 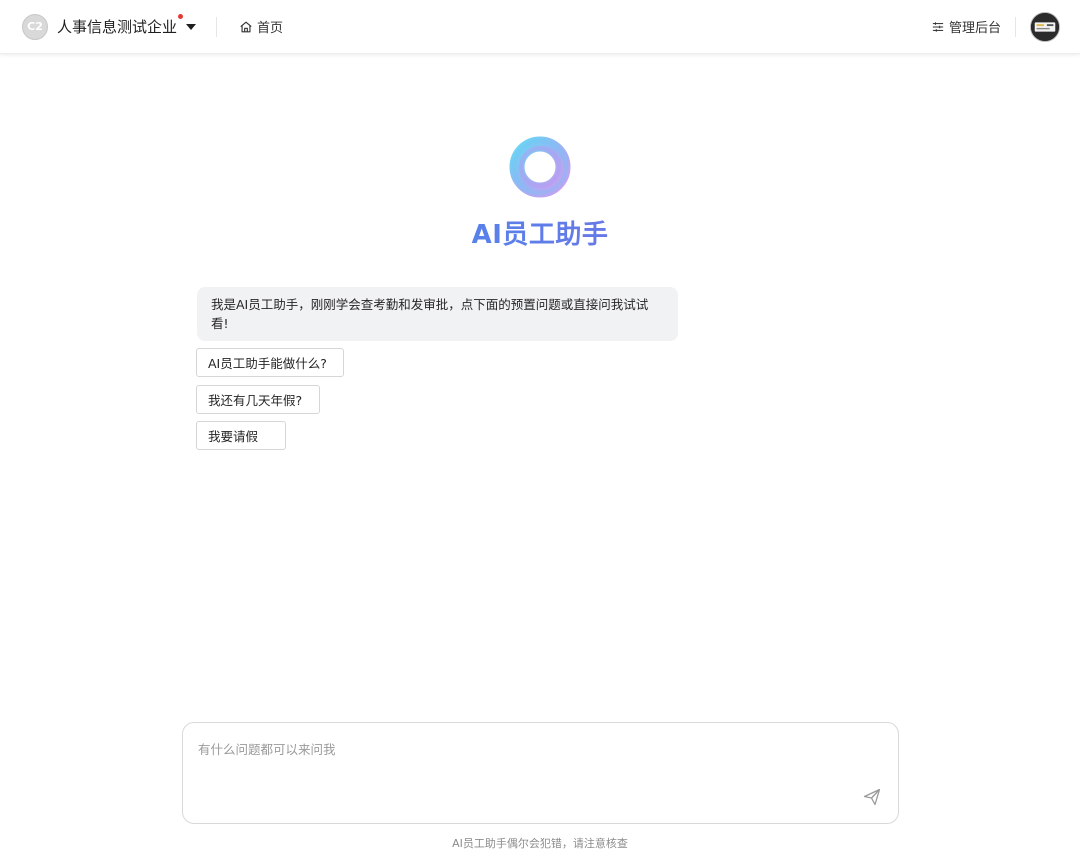 I want to click on sliders-icon, so click(x=938, y=26).